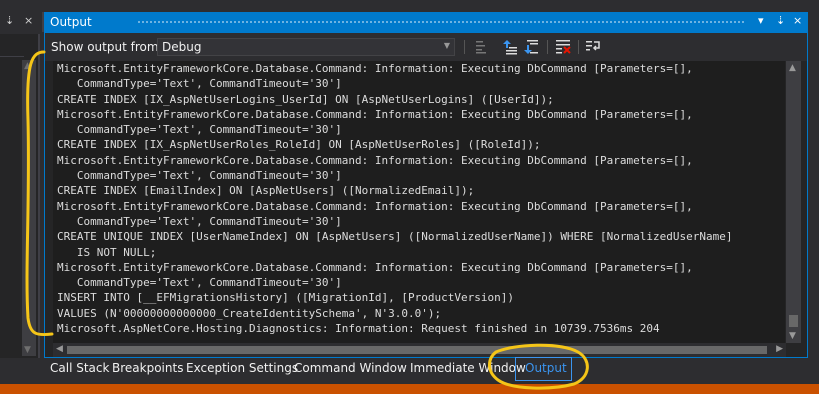  Describe the element at coordinates (793, 202) in the screenshot. I see `output-vertical-scrollbar: ▲ ▼` at that location.